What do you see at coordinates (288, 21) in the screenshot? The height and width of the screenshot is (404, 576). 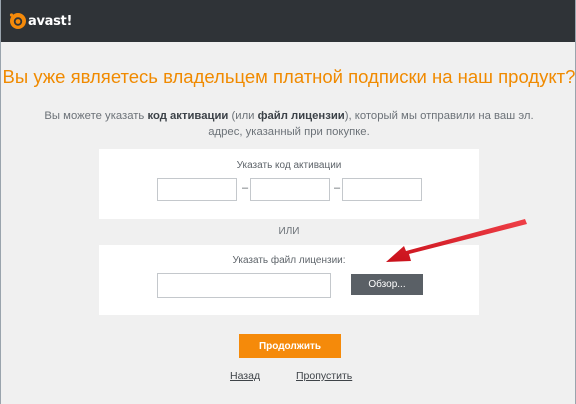 I see `title-bar: avast!` at bounding box center [288, 21].